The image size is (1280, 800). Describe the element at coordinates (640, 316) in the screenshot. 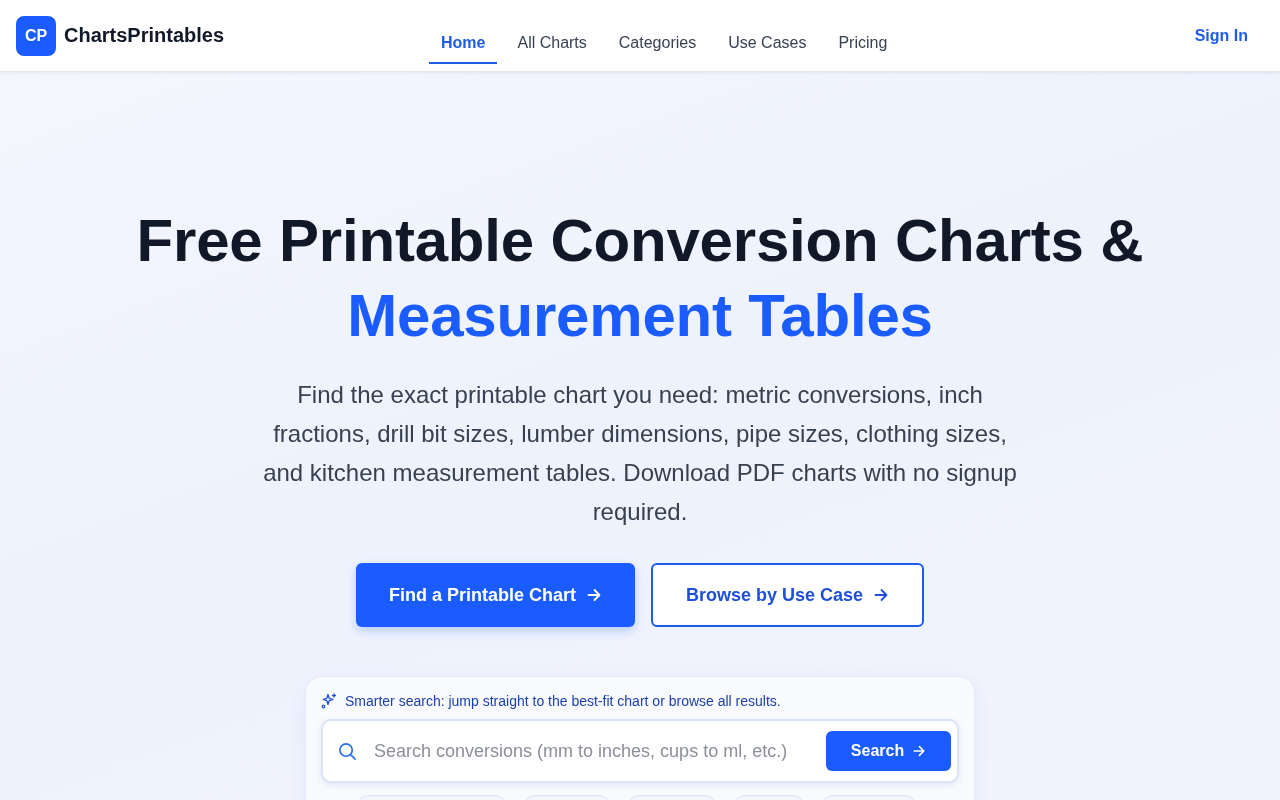

I see `hero-title-highlight: Measurement Tables` at that location.